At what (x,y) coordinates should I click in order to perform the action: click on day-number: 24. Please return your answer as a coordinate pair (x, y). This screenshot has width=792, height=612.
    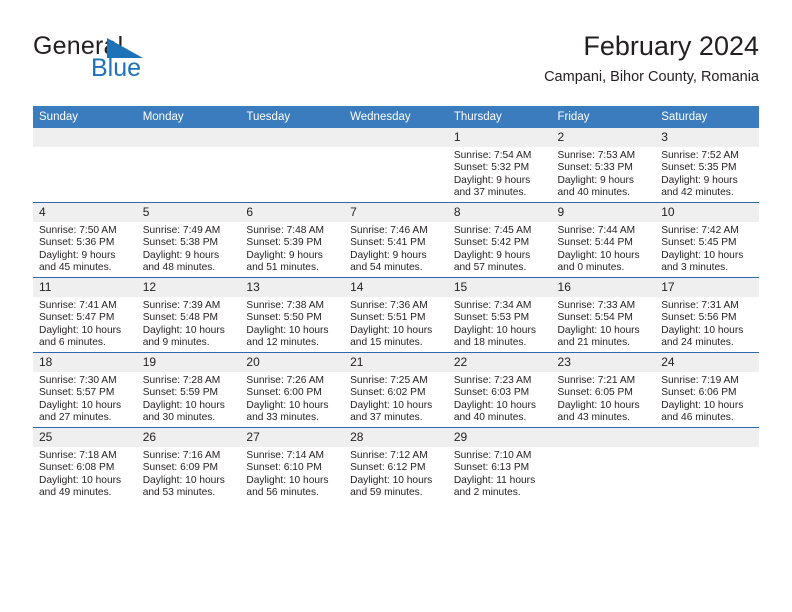
    Looking at the image, I should click on (707, 362).